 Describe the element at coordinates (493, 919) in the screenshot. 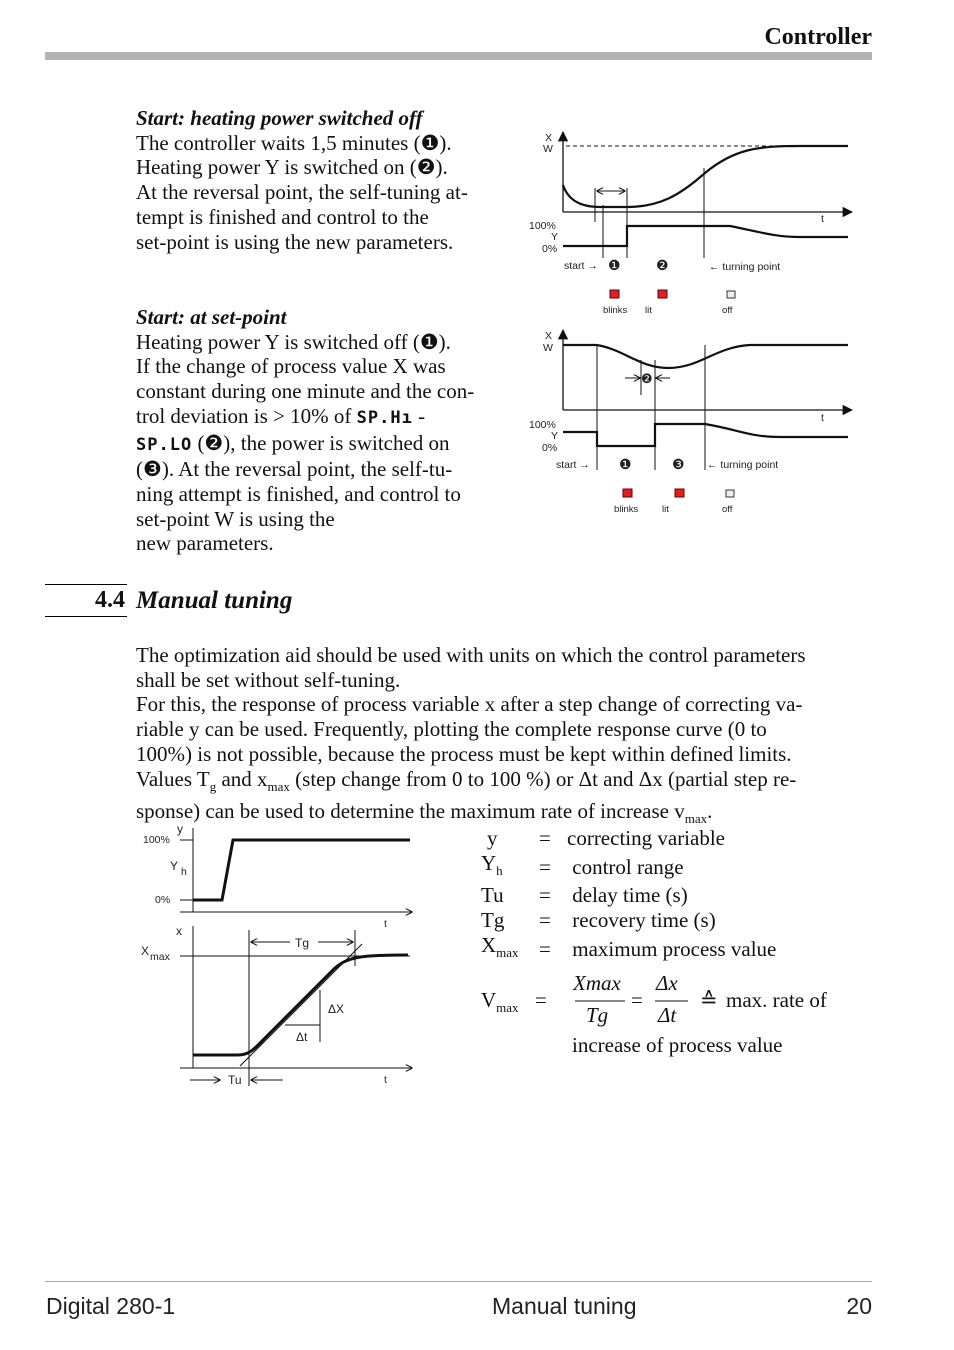

I see `symbol: Tg` at that location.